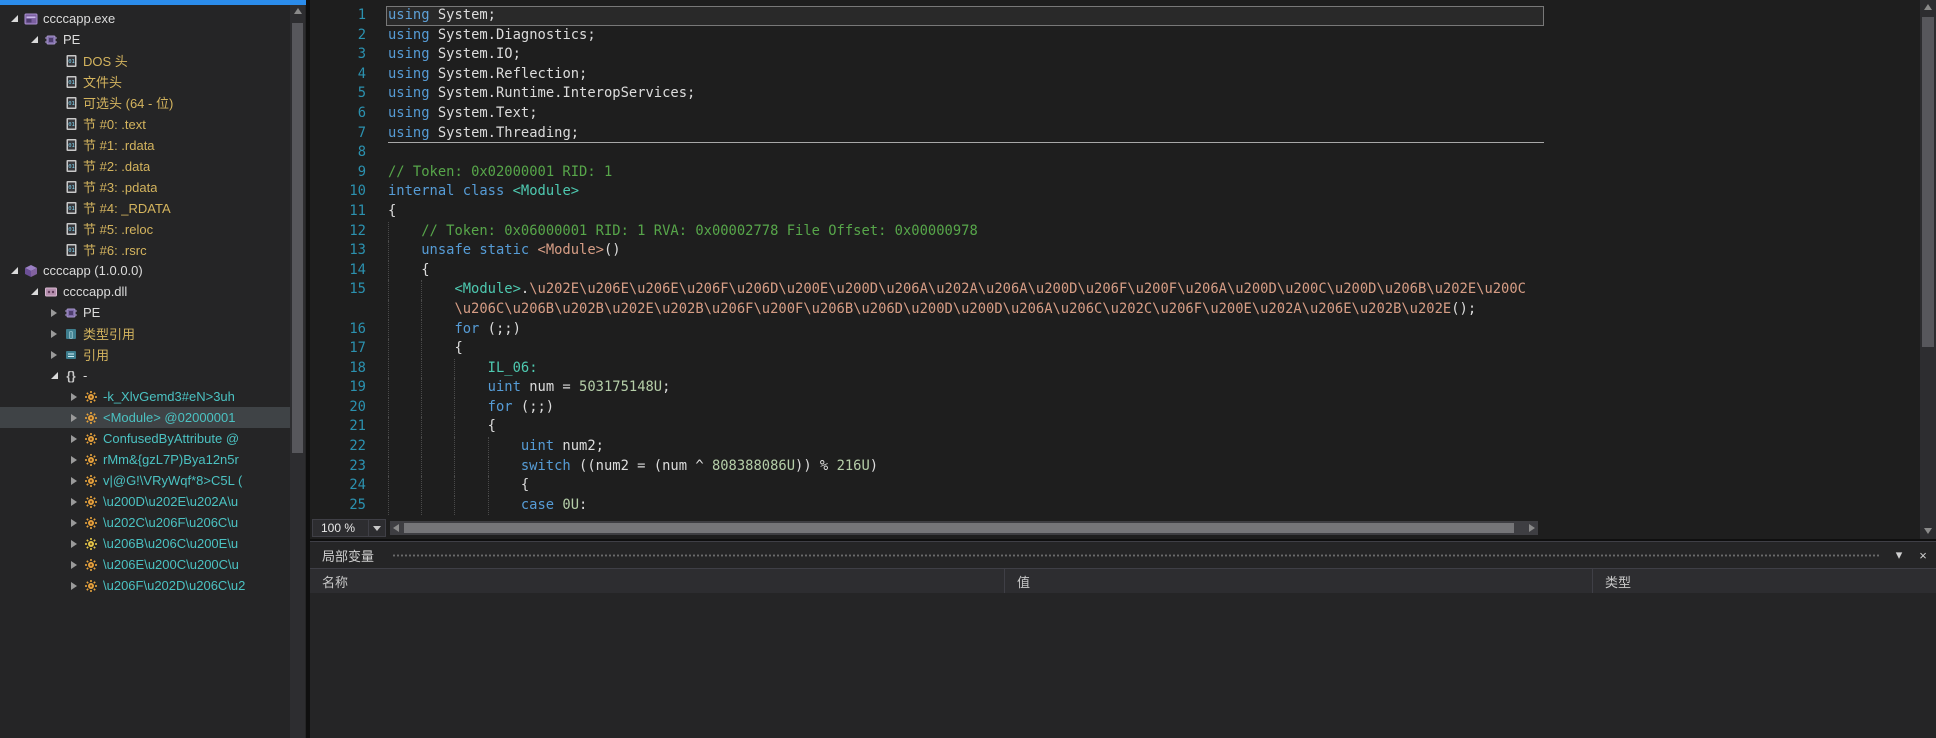 Image resolution: width=1936 pixels, height=738 pixels. What do you see at coordinates (145, 543) in the screenshot?
I see `tree-item: \u206B\u206C\u200E\u` at bounding box center [145, 543].